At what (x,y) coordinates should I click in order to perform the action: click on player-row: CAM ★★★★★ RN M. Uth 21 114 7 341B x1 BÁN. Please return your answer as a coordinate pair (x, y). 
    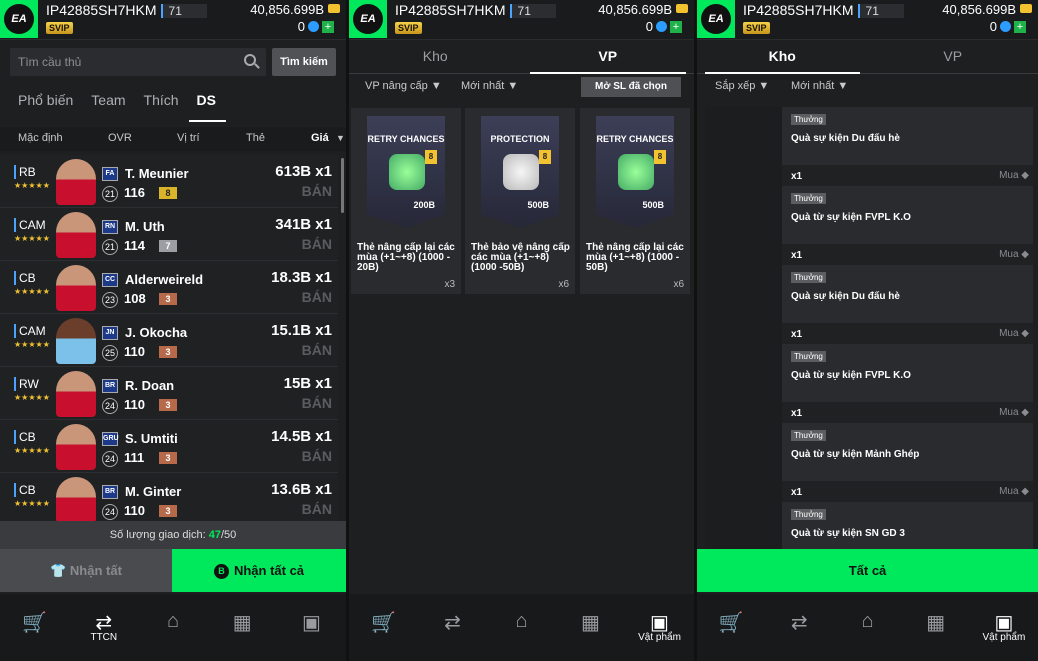
    Looking at the image, I should click on (169, 234).